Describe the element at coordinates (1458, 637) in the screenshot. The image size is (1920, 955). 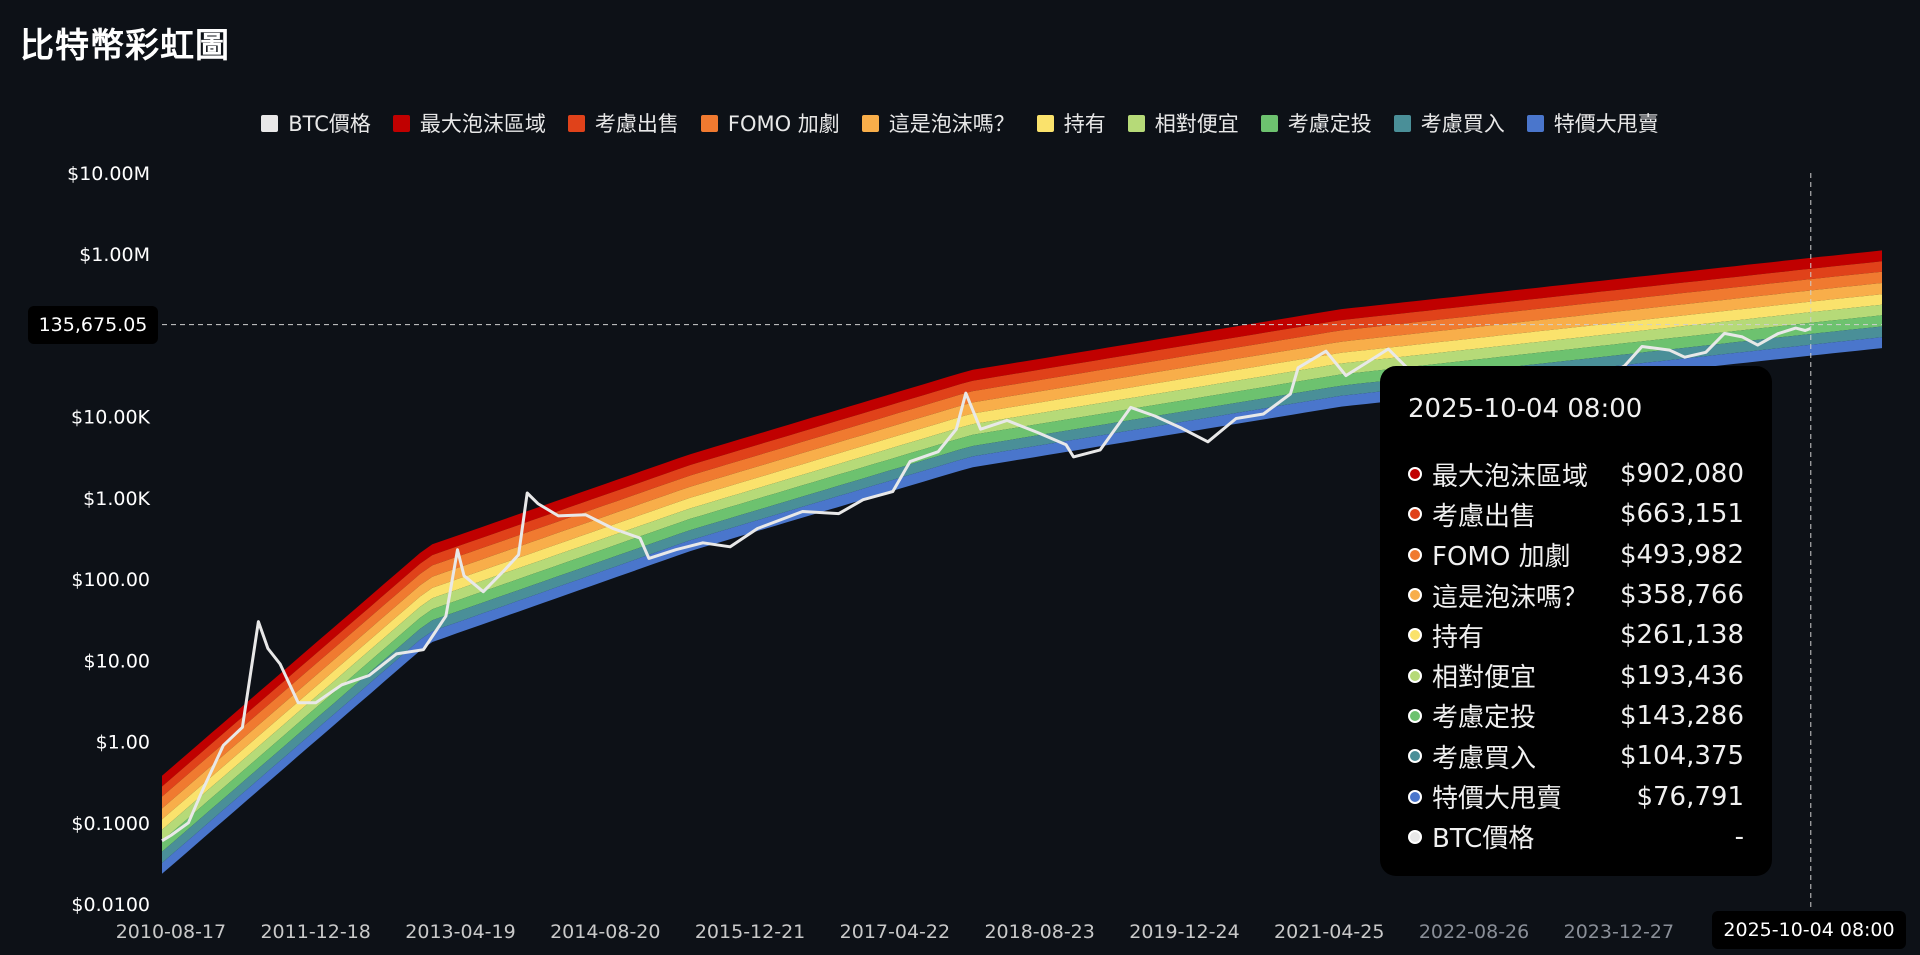
I see `tooltip-series-name: 持有` at that location.